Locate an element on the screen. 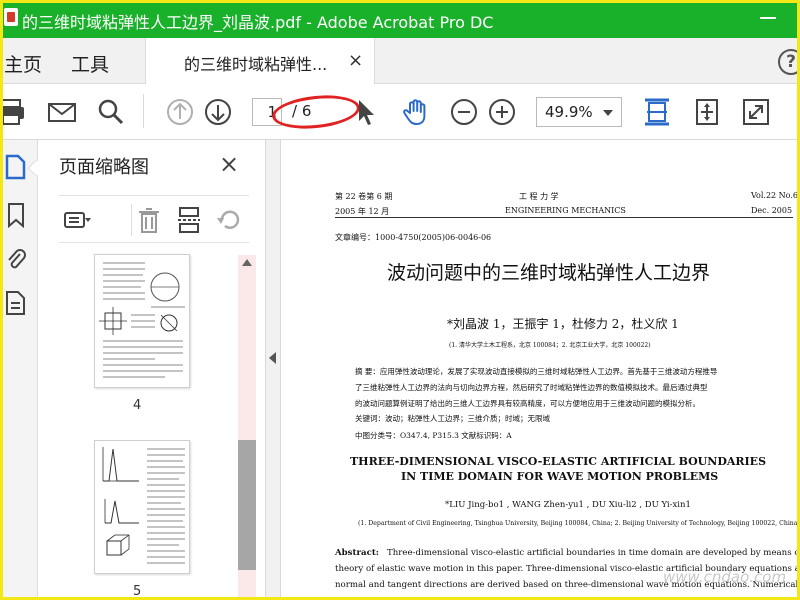 This screenshot has width=800, height=600. journal-name-cn: 工 程 力 学 is located at coordinates (539, 196).